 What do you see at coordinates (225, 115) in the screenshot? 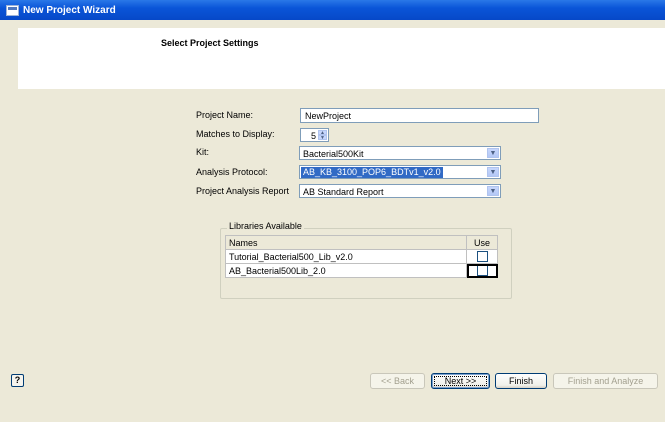
I see `project-name-label: Project Name:` at bounding box center [225, 115].